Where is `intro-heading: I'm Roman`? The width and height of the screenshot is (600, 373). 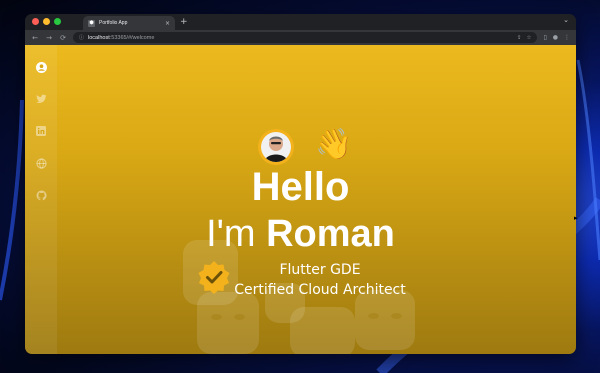 intro-heading: I'm Roman is located at coordinates (300, 234).